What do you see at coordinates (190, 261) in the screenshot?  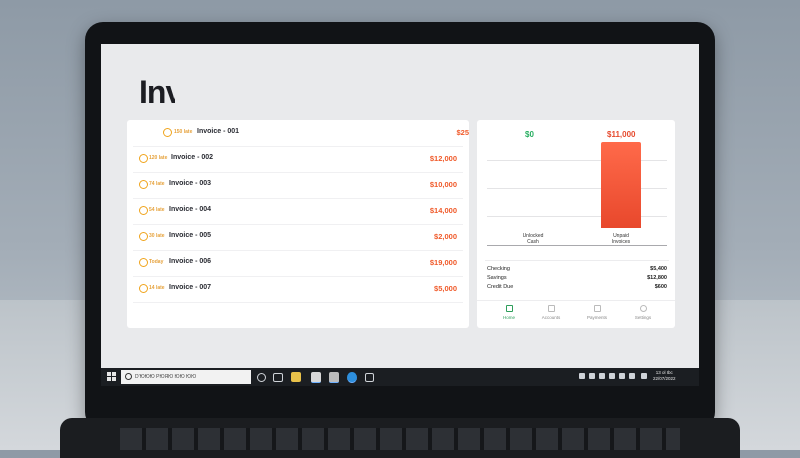 I see `invoice-name: Invoice - 006` at bounding box center [190, 261].